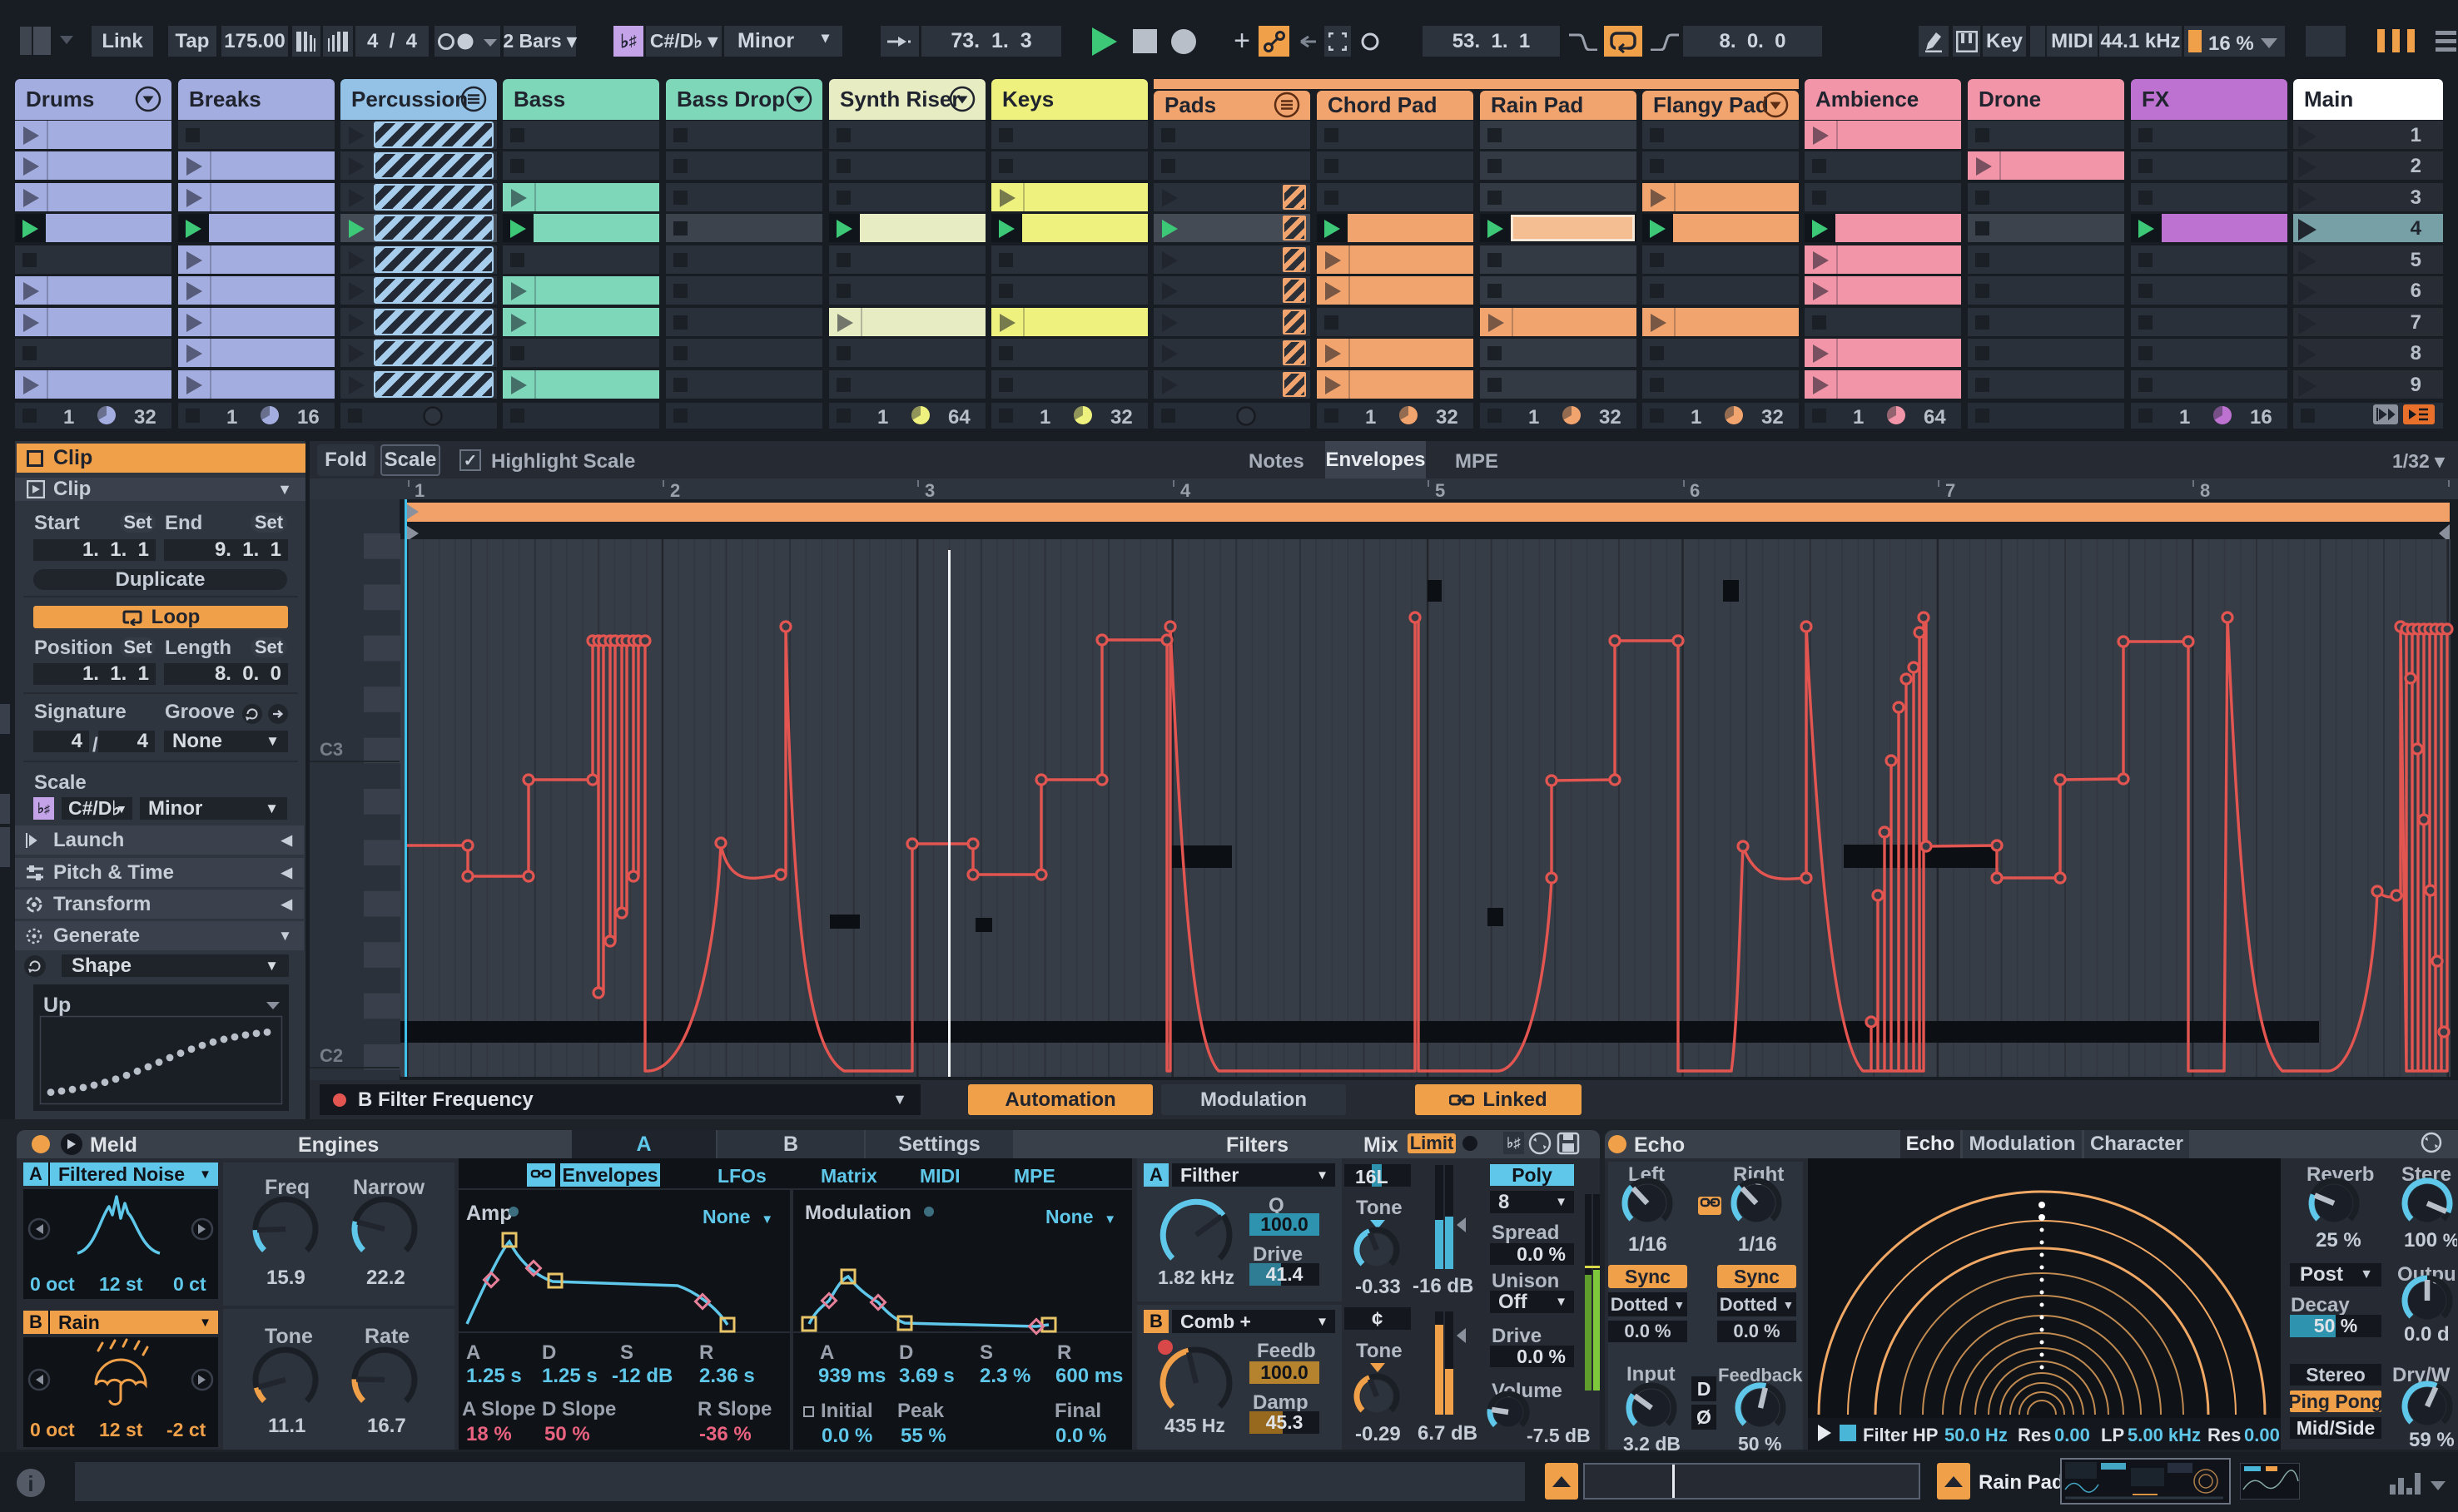  I want to click on svg-text: i, so click(30, 1483).